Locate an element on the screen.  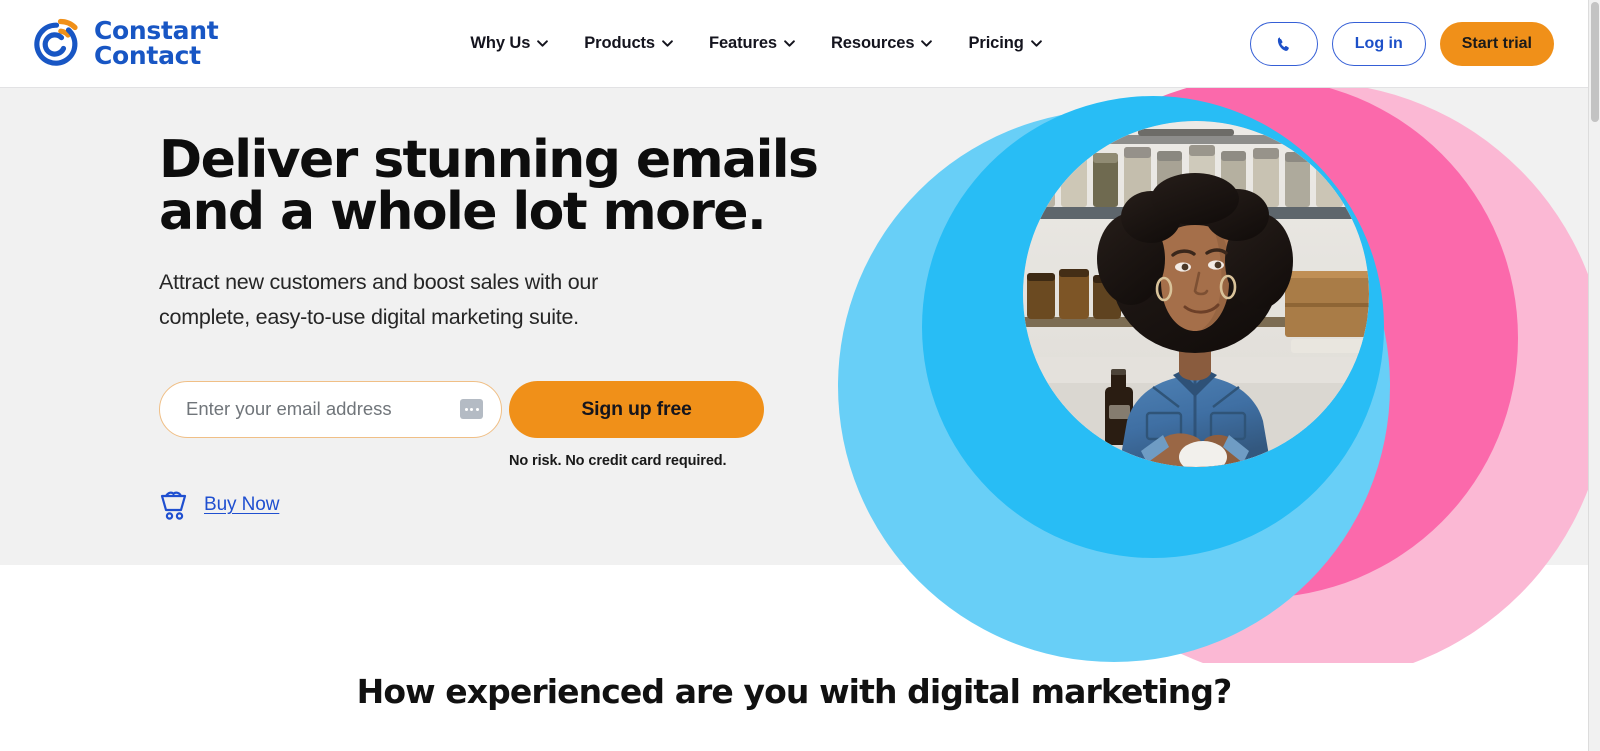
email-input is located at coordinates (330, 409).